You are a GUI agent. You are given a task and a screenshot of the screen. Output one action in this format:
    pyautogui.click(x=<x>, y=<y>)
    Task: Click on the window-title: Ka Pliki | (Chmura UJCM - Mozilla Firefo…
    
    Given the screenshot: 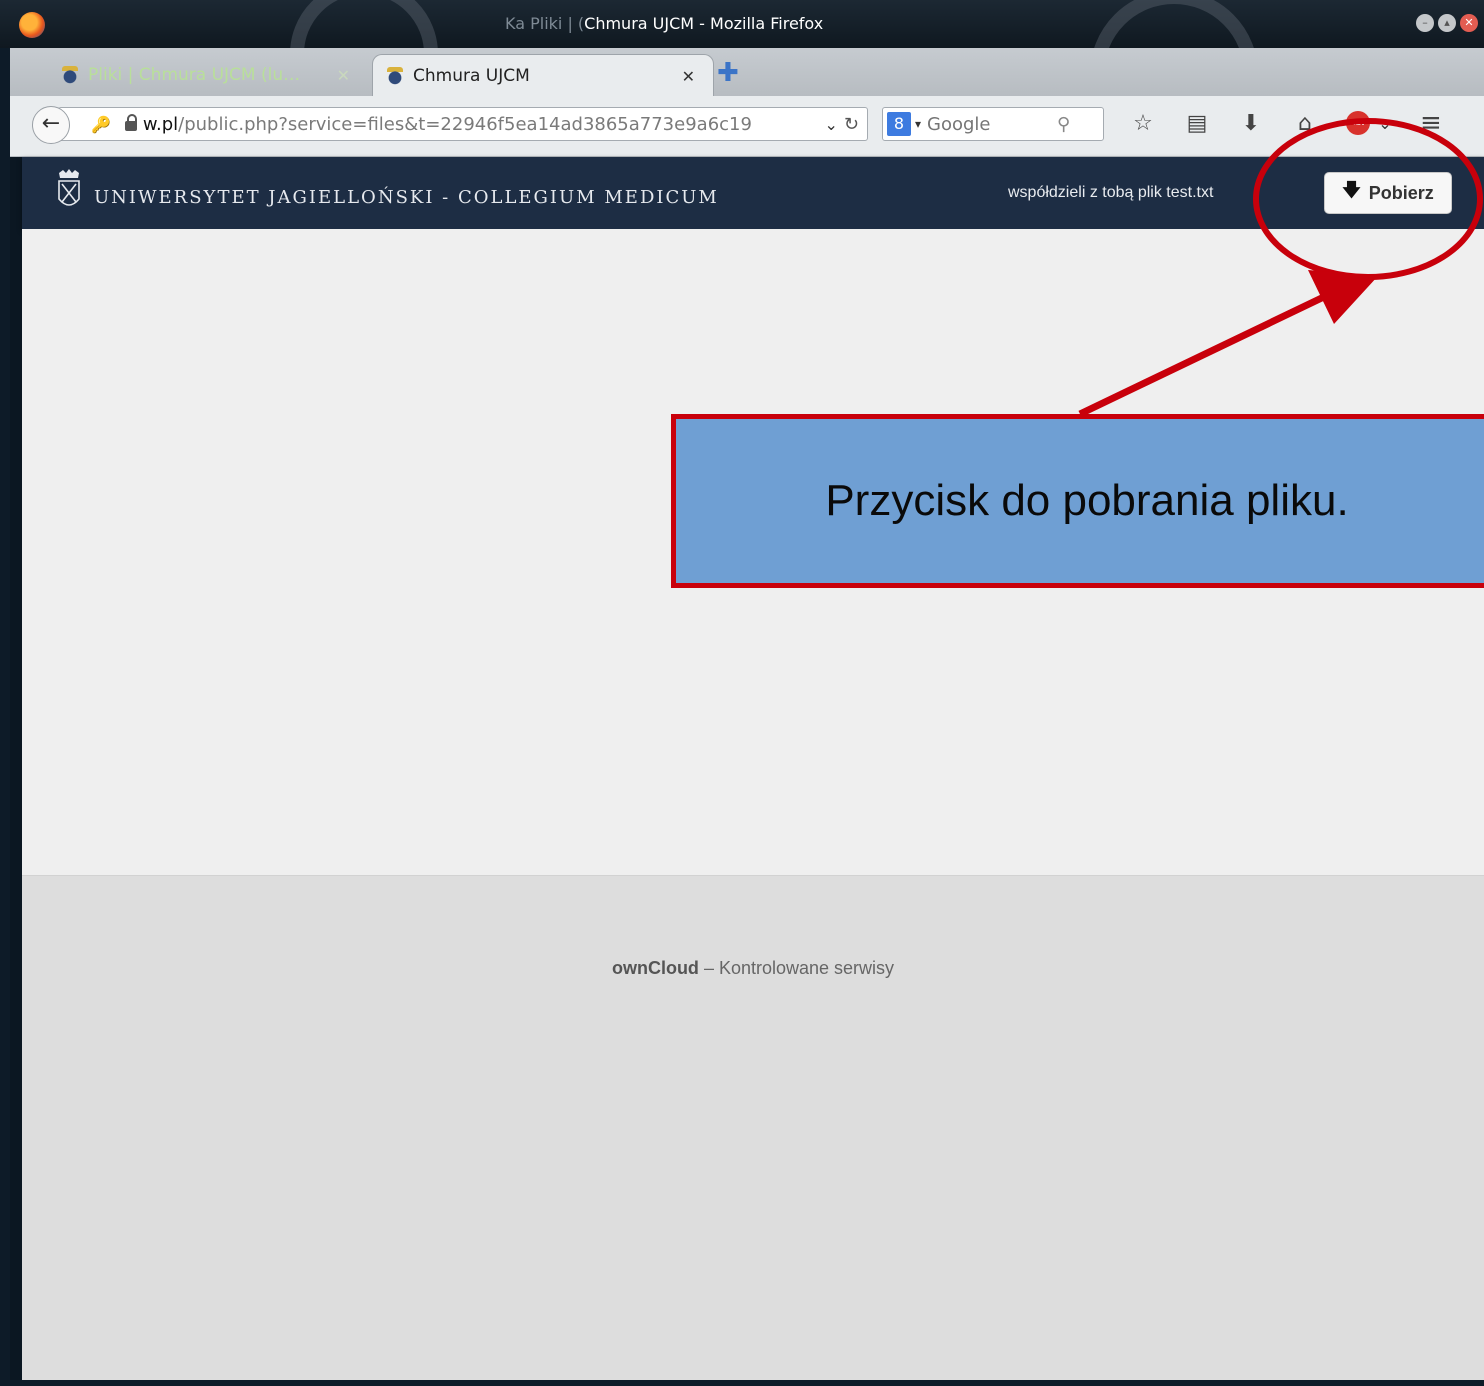 What is the action you would take?
    pyautogui.click(x=664, y=23)
    